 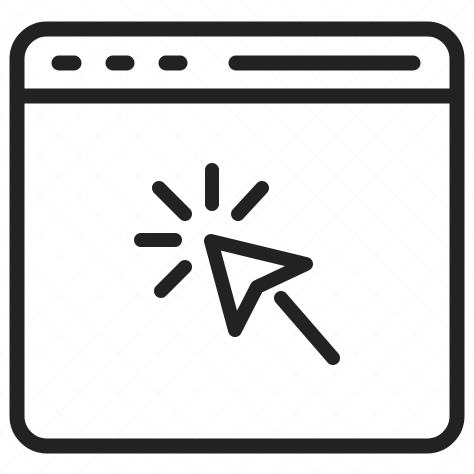 I want to click on click-ray-top-left, so click(x=172, y=201).